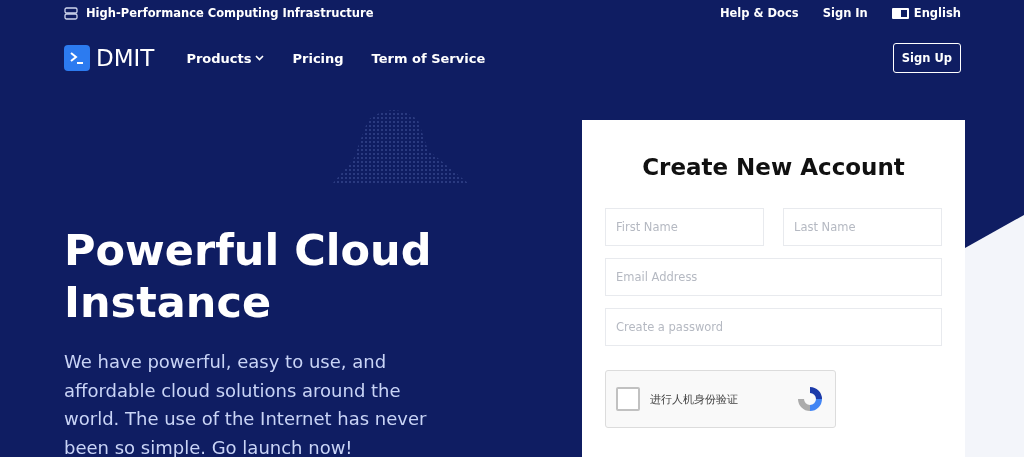 This screenshot has width=1024, height=457. I want to click on captcha-label: 进行人机身份验证, so click(694, 399).